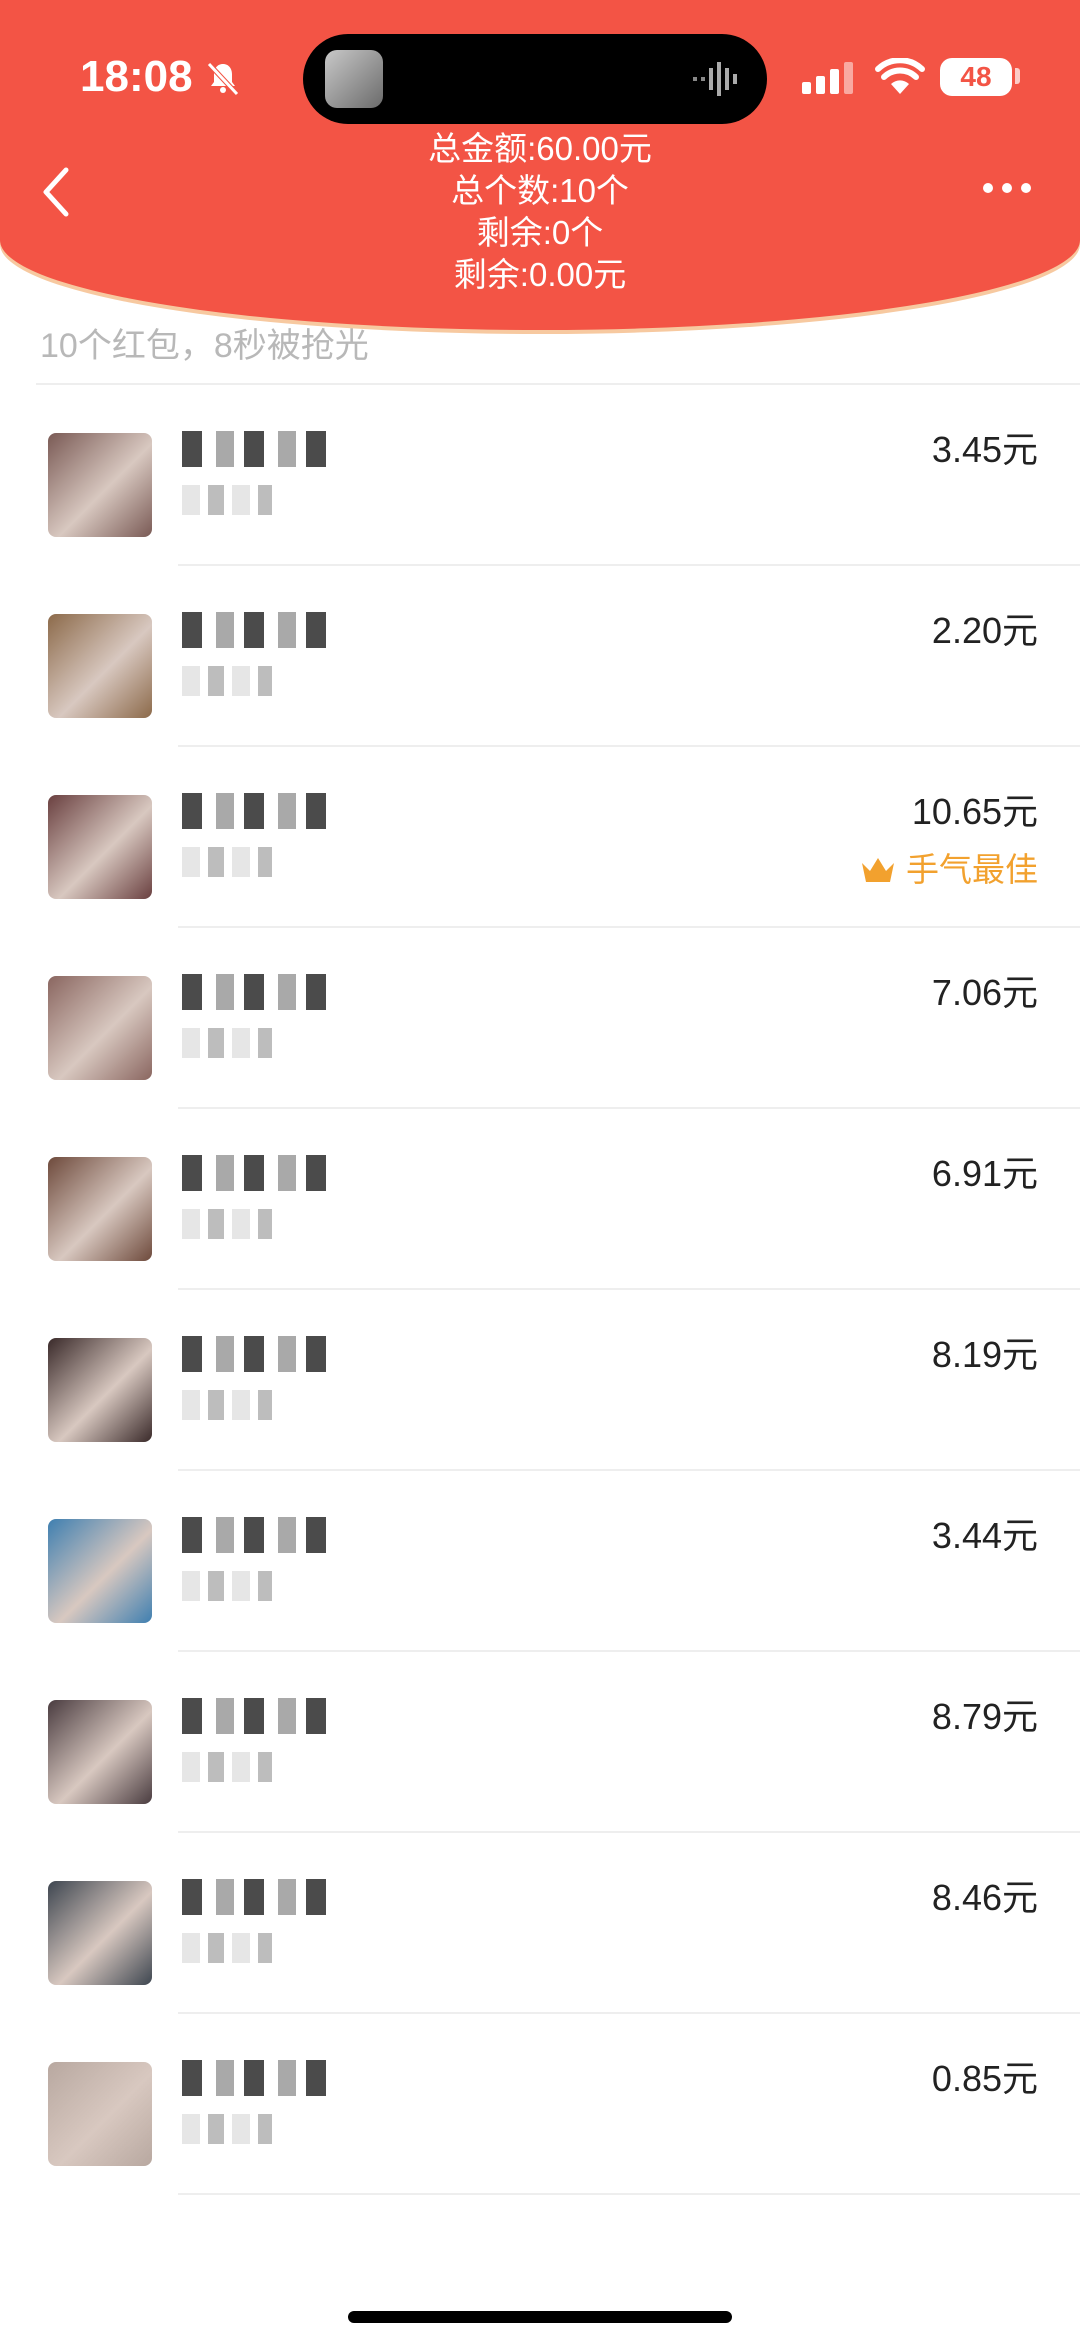 The width and height of the screenshot is (1080, 2347). What do you see at coordinates (535, 79) in the screenshot?
I see `dynamic-island` at bounding box center [535, 79].